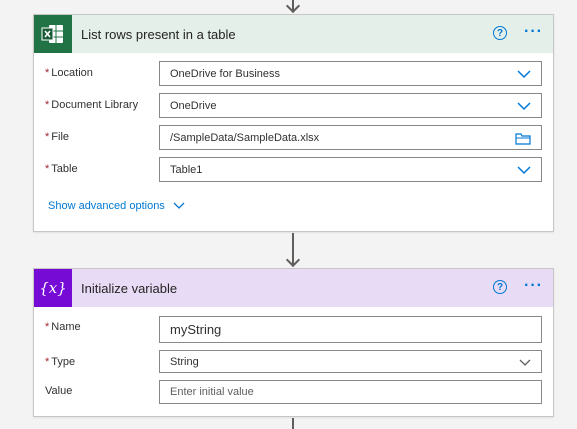  Describe the element at coordinates (63, 327) in the screenshot. I see `name-label: * Name` at that location.